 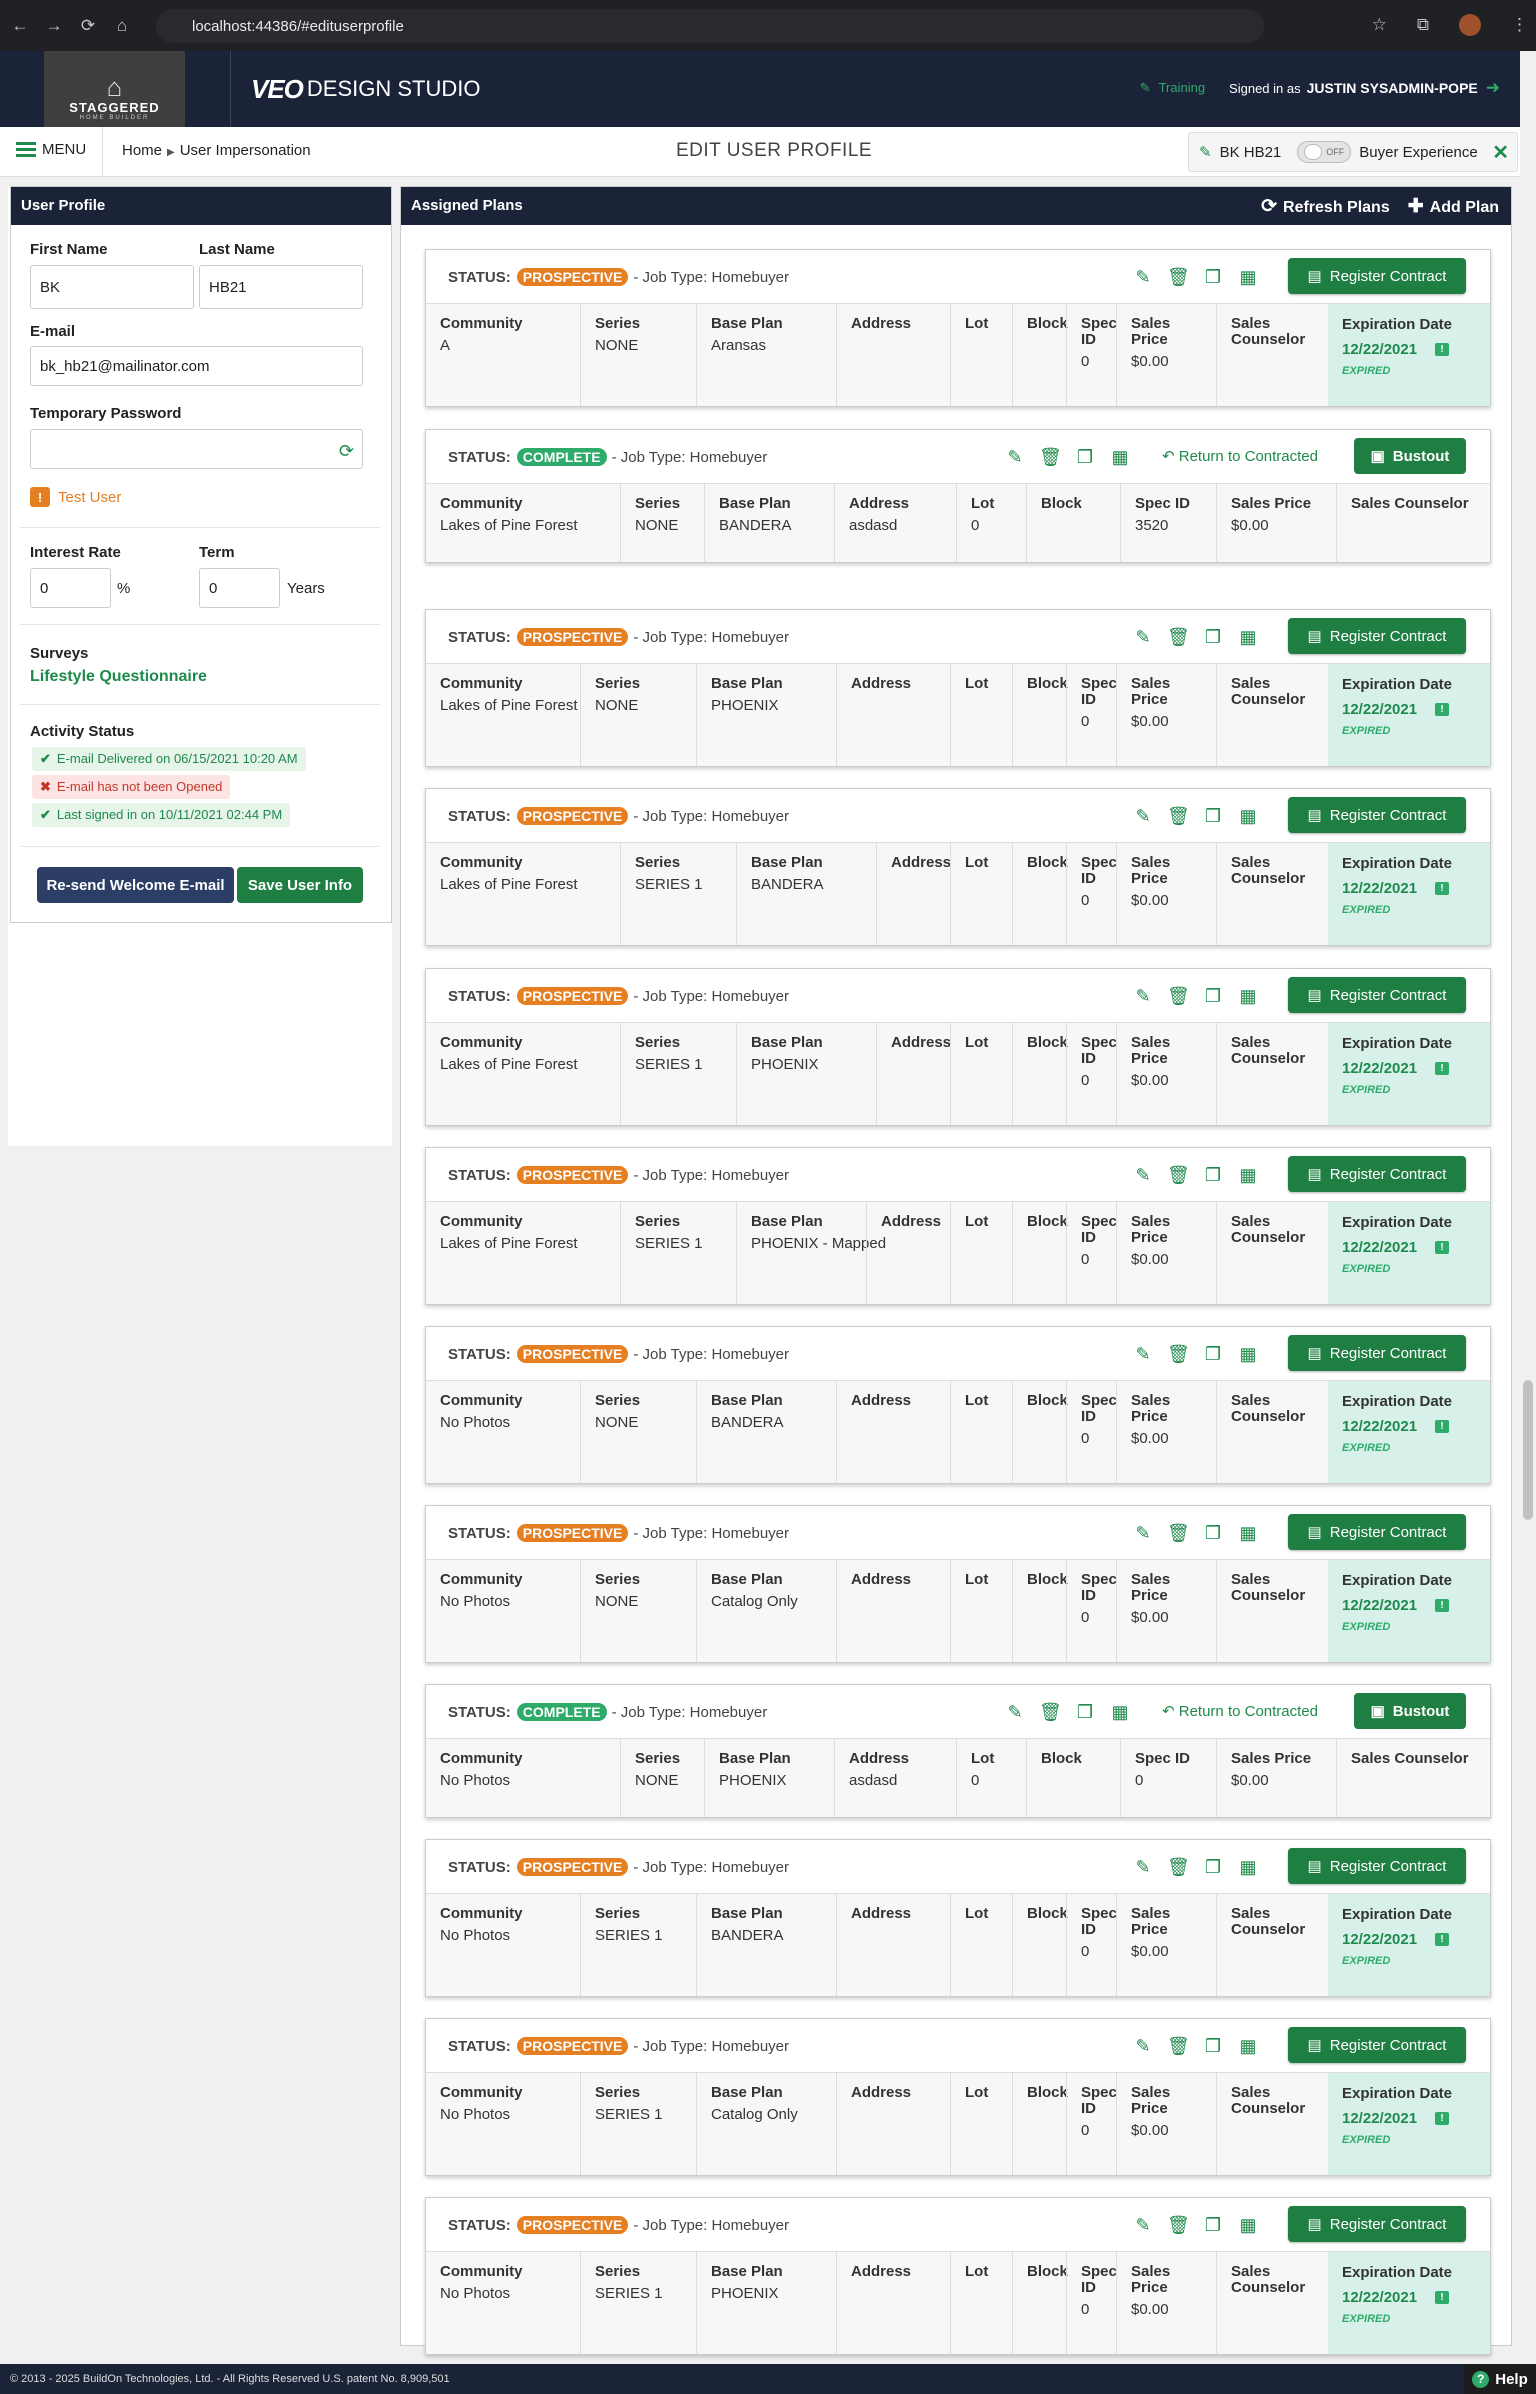 I want to click on resend-welcome-email-button: Re-send Welcome E-mail, so click(x=135, y=885).